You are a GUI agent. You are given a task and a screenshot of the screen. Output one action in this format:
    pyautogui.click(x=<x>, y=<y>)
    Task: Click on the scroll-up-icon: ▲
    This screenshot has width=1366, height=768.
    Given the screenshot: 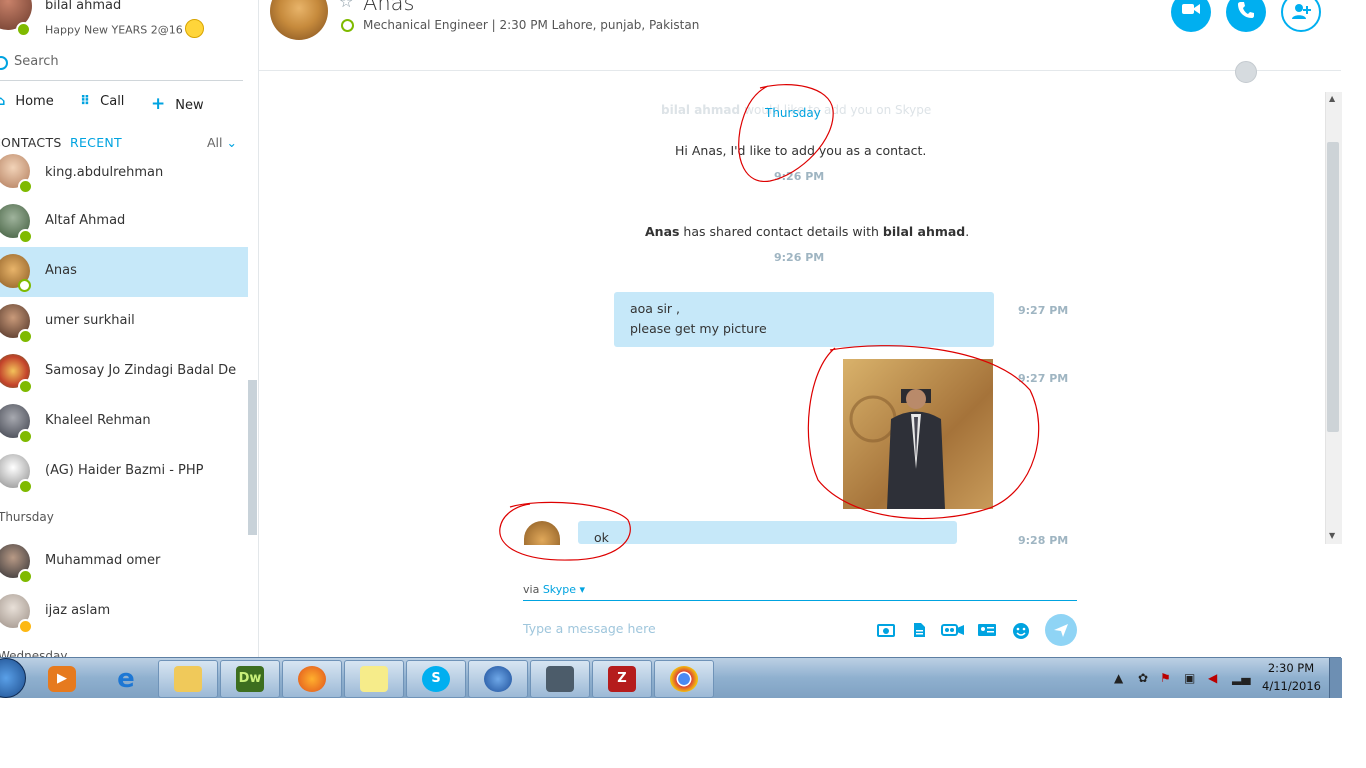 What is the action you would take?
    pyautogui.click(x=1332, y=98)
    